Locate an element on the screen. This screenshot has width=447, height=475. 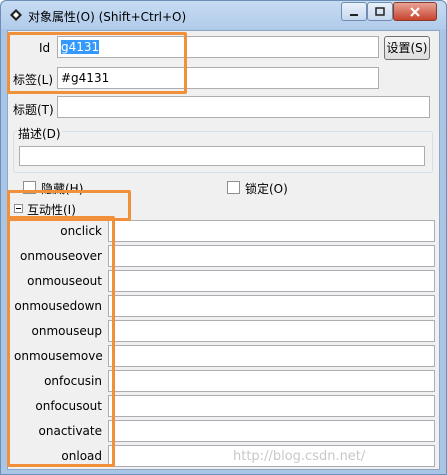
minimize-button is located at coordinates (354, 11).